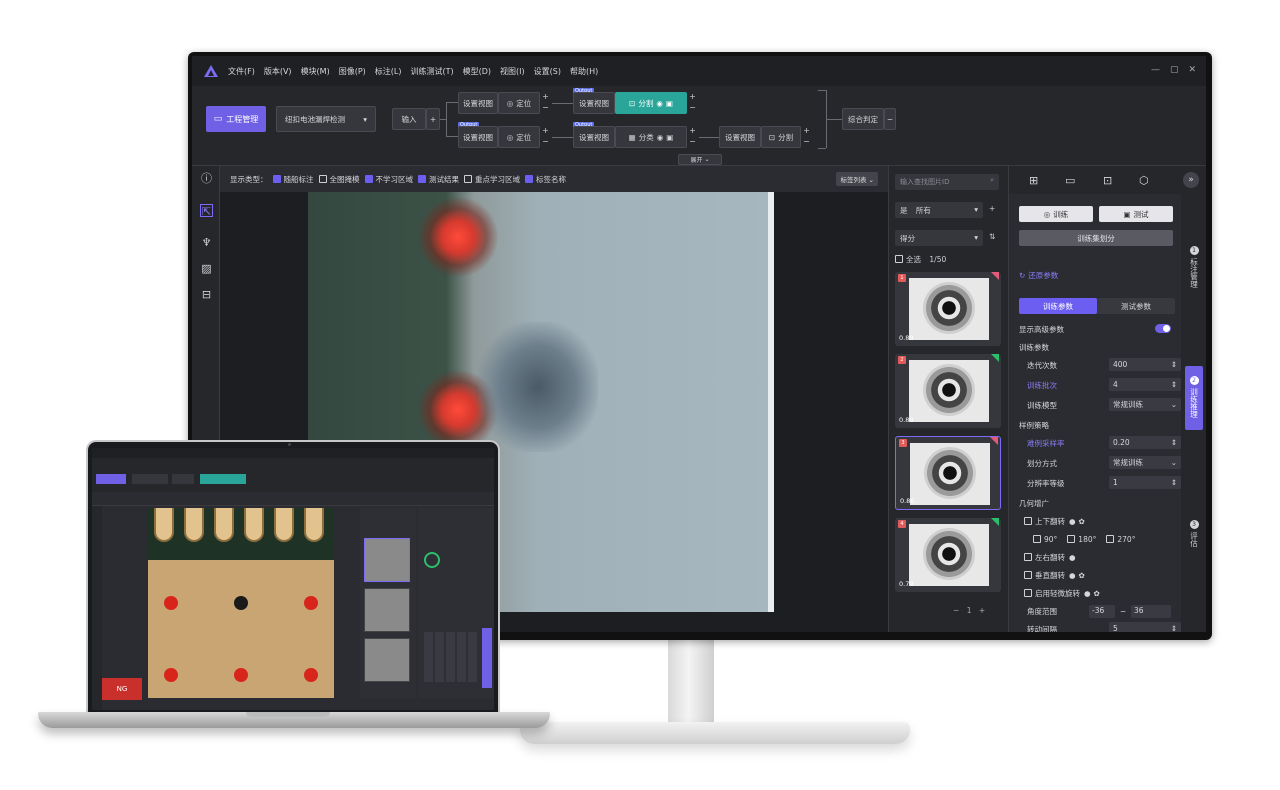 The height and width of the screenshot is (790, 1280). What do you see at coordinates (948, 309) in the screenshot?
I see `thumbnail-item: 1 0.89` at bounding box center [948, 309].